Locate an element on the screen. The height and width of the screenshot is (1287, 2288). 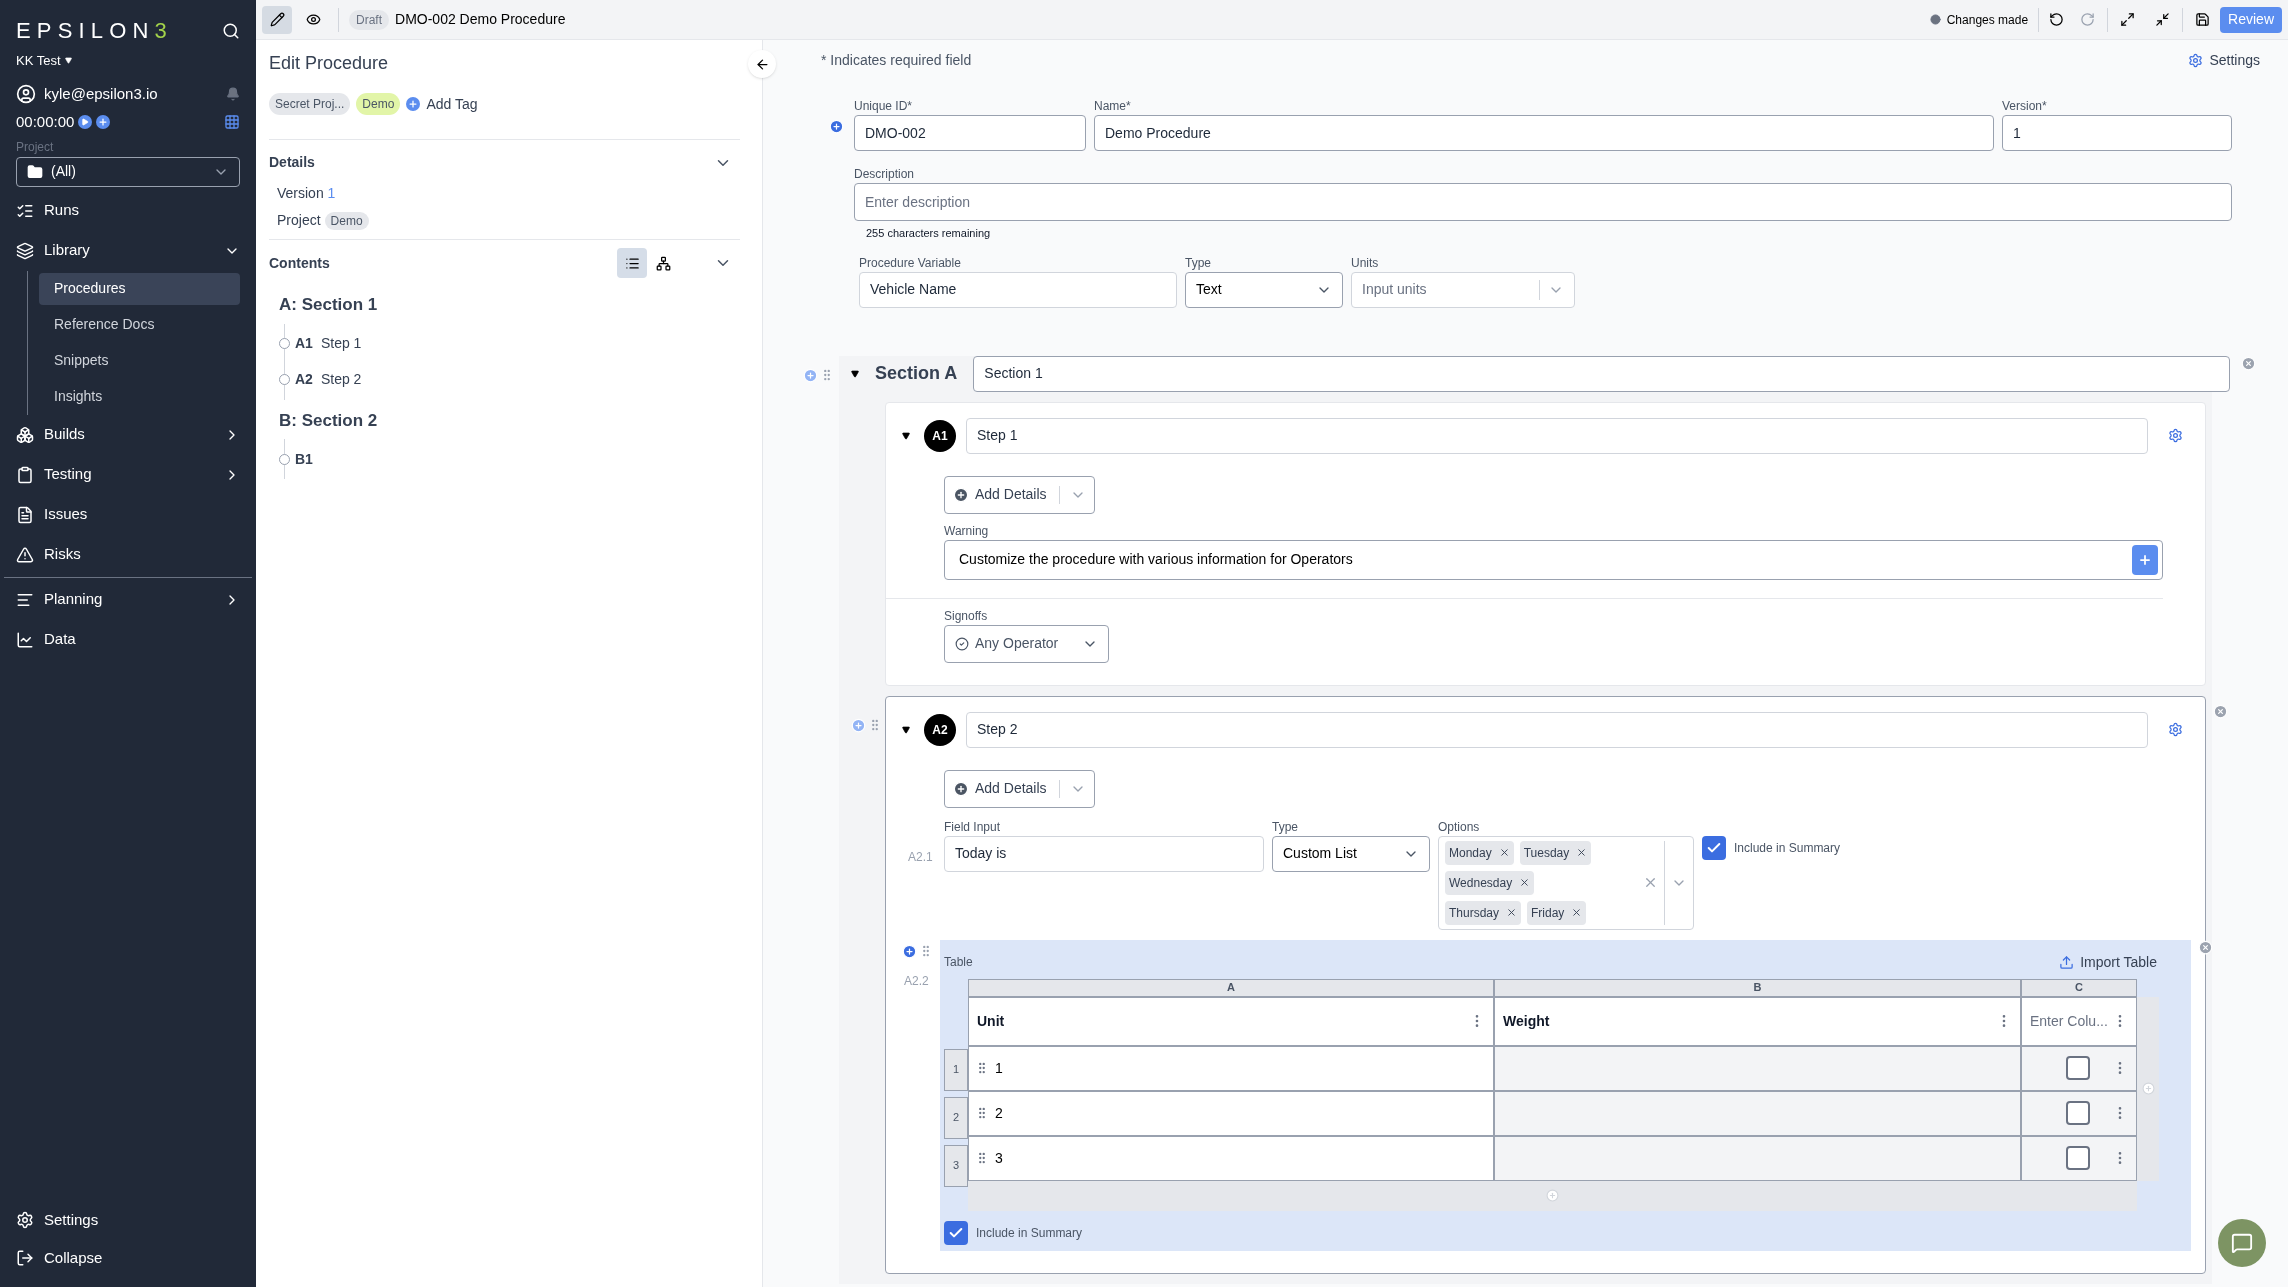
column-letter: A is located at coordinates (1231, 987).